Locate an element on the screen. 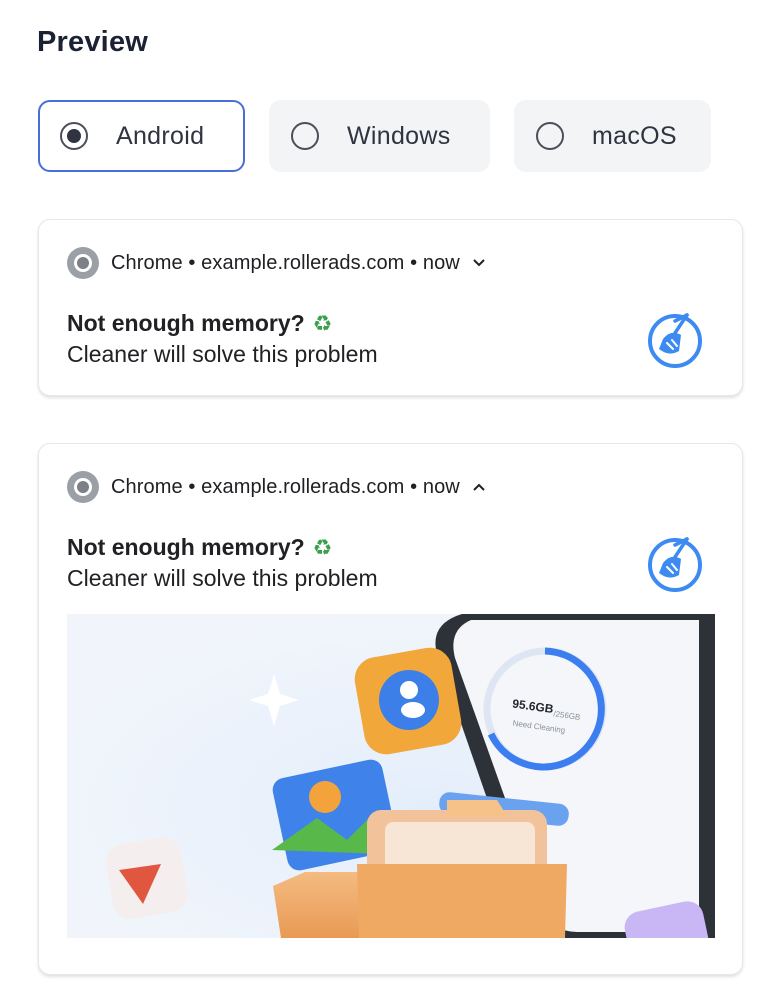 The image size is (772, 1004). os-option-windows: Windows is located at coordinates (379, 136).